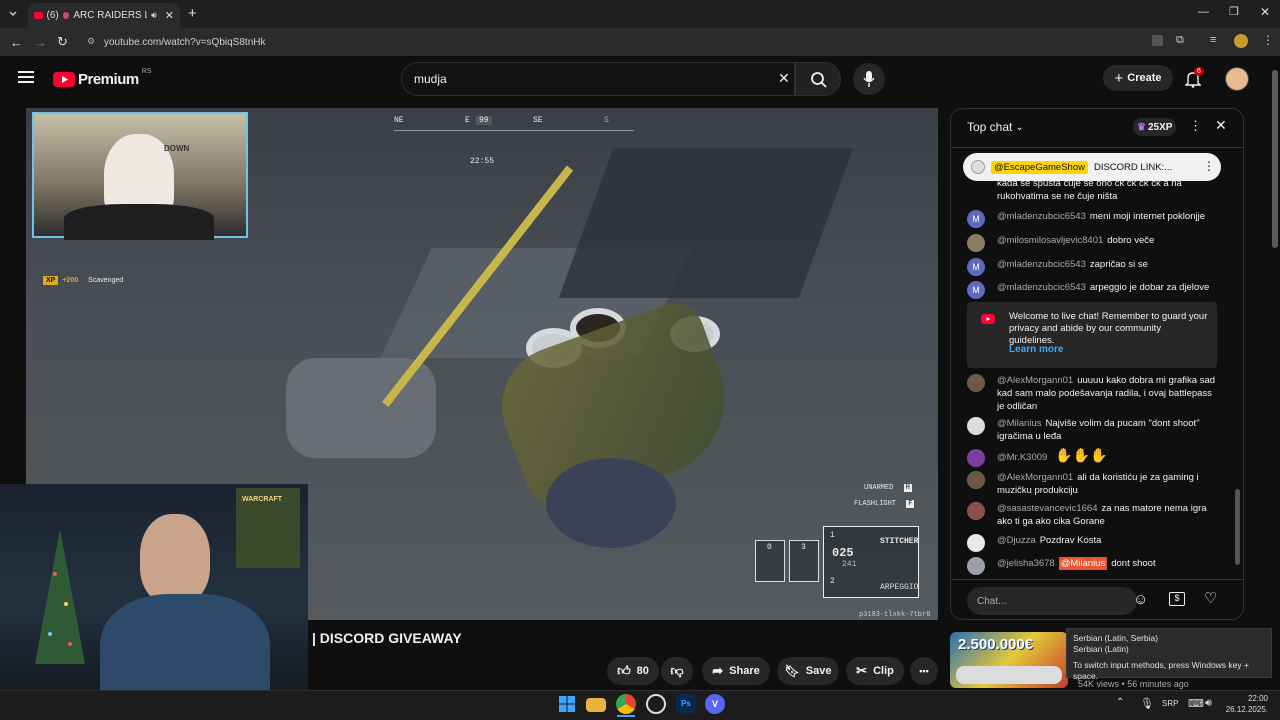 The image size is (1280, 720). Describe the element at coordinates (715, 704) in the screenshot. I see `vpn-icon: V` at that location.